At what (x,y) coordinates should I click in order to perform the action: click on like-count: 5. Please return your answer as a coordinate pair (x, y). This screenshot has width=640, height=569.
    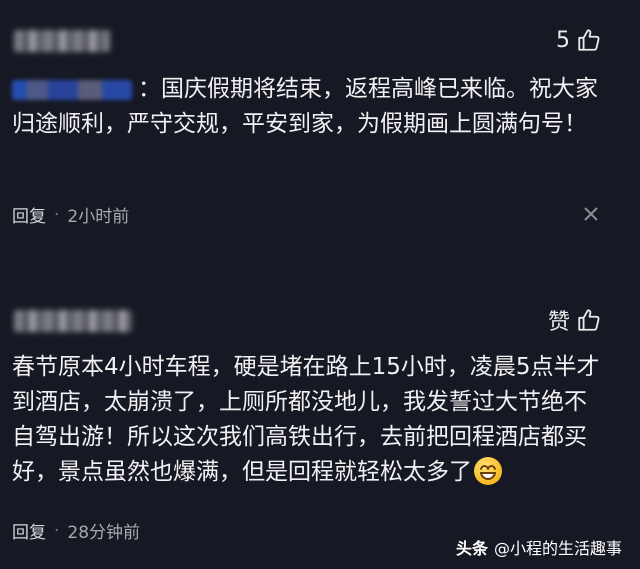
    Looking at the image, I should click on (563, 40).